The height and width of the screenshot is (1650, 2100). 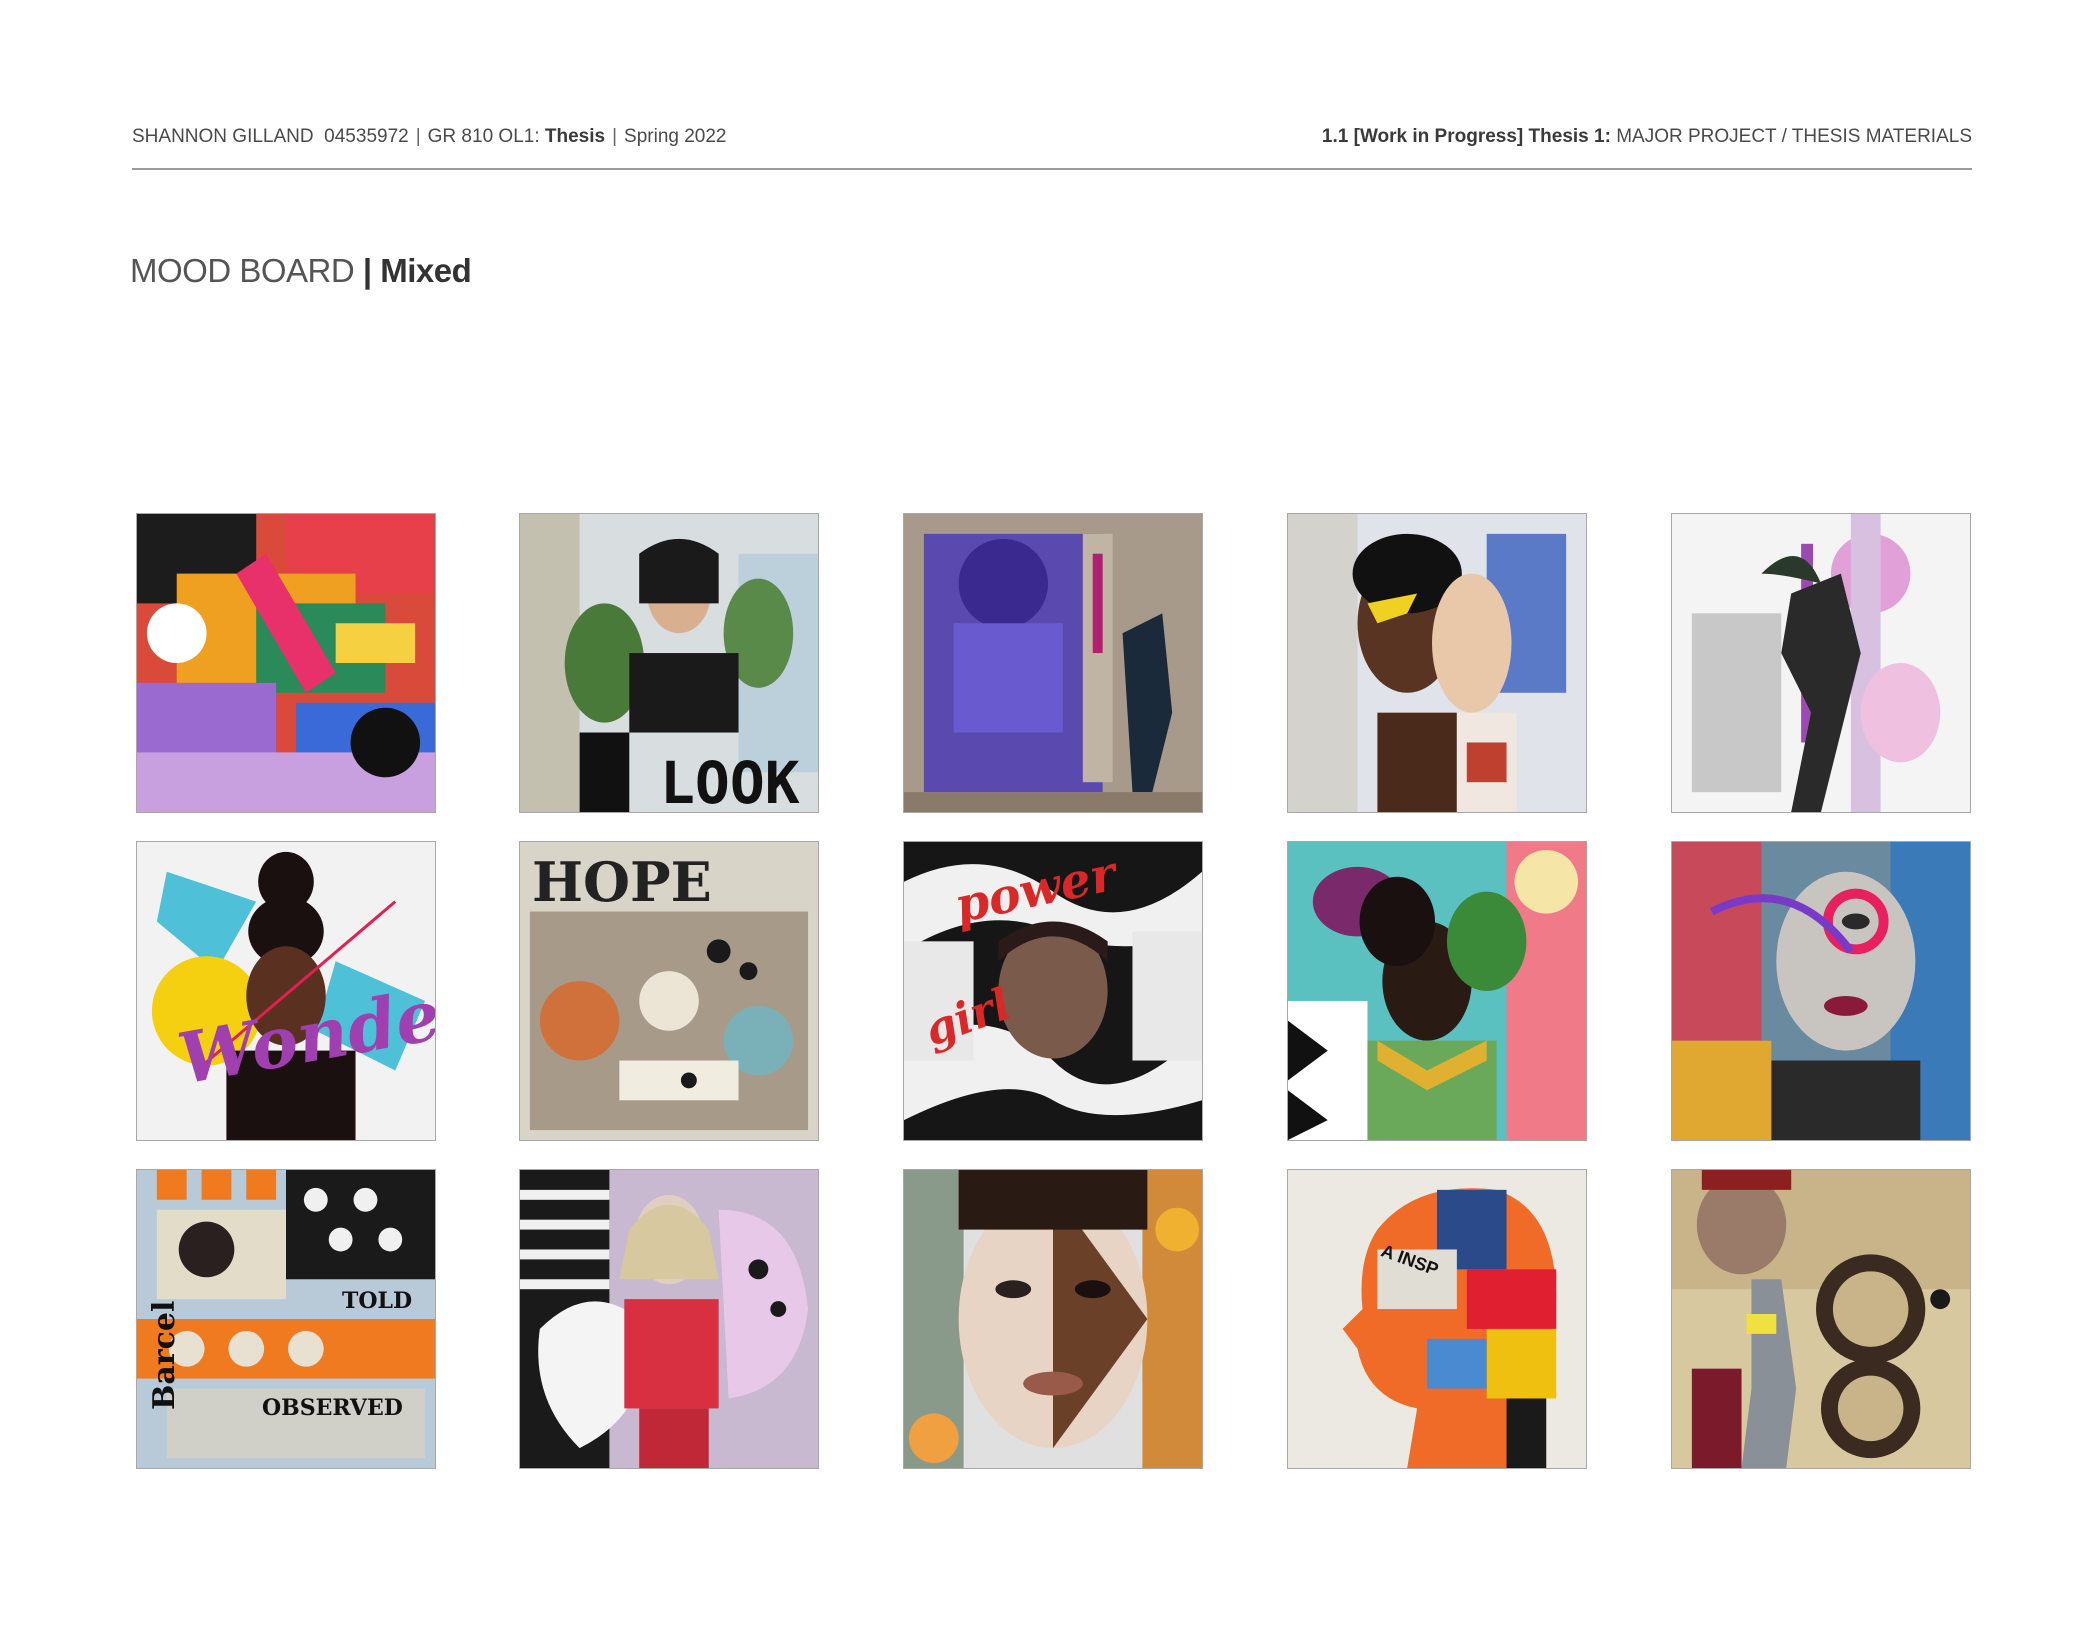 I want to click on mood-image-typographic-collage: TOLD OBSERVED Barcel, so click(x=286, y=1319).